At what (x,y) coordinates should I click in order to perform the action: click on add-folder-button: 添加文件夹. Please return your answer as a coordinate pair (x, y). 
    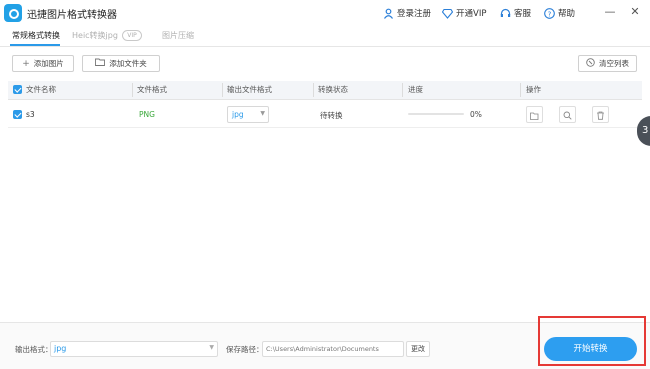
    Looking at the image, I should click on (121, 63).